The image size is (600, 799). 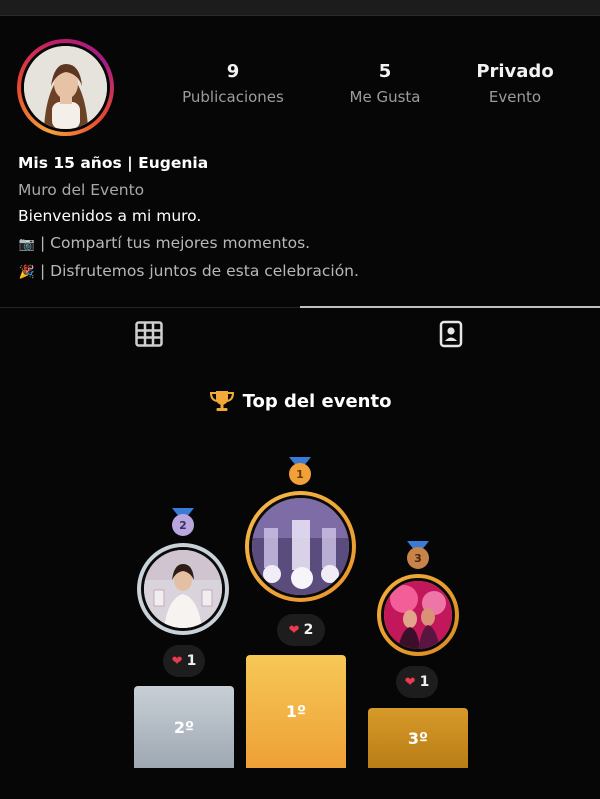 I want to click on podium-photo-third, so click(x=418, y=615).